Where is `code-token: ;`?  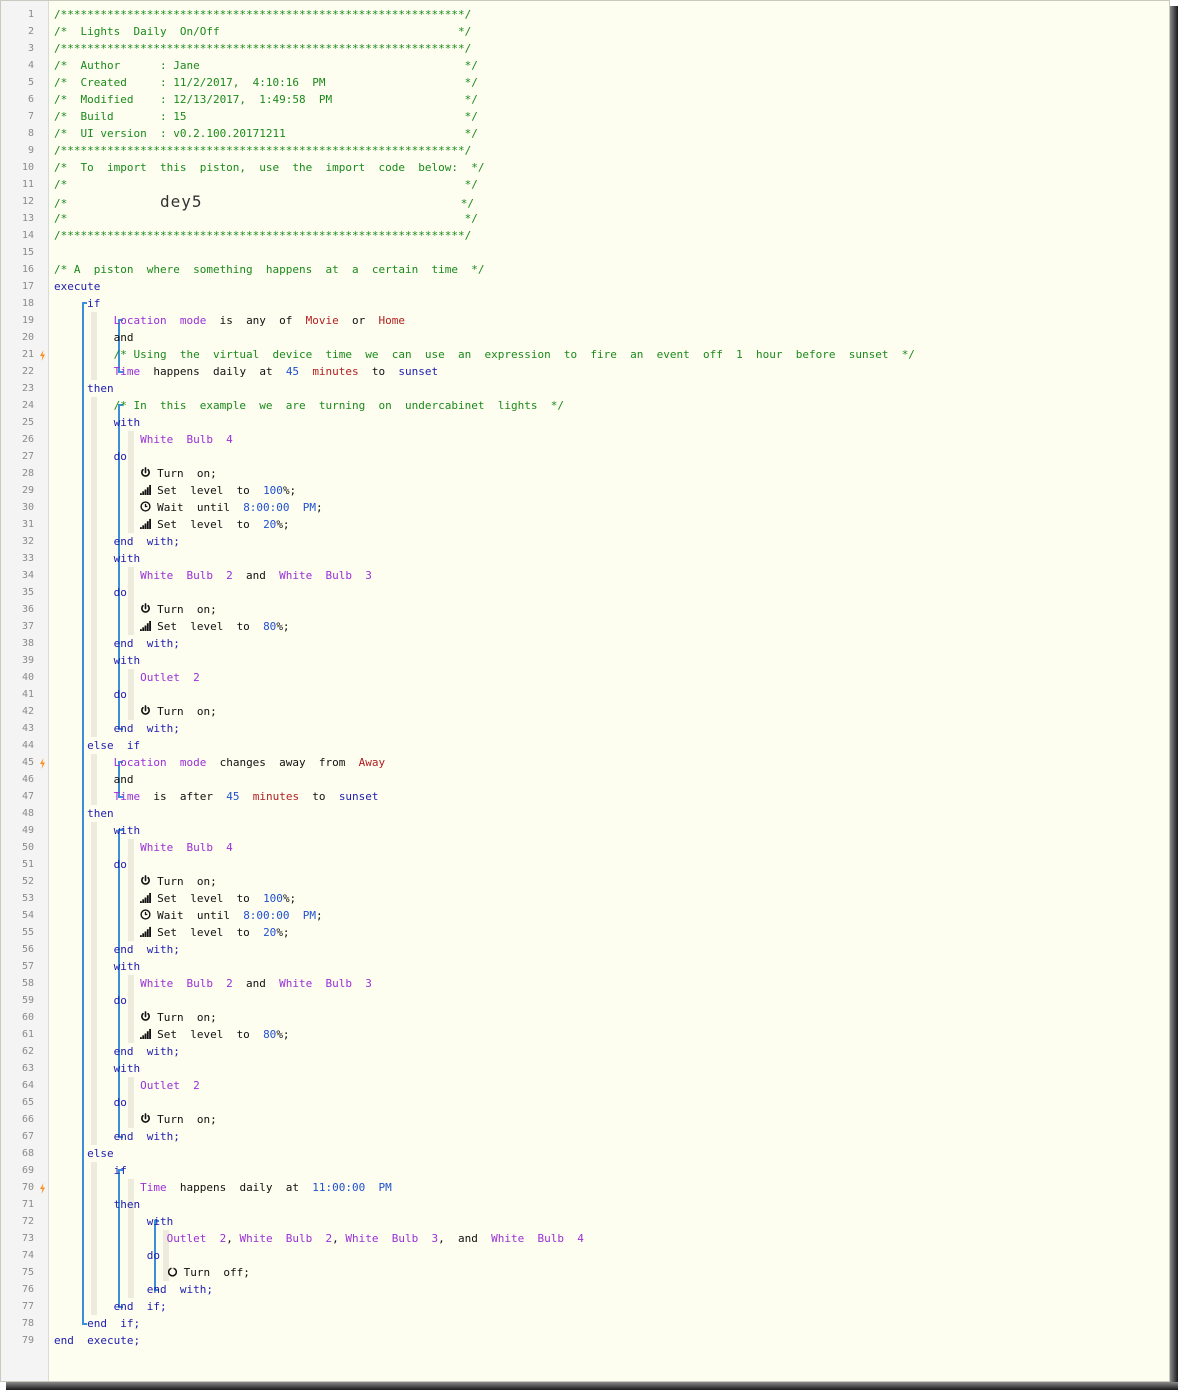 code-token: ; is located at coordinates (319, 507).